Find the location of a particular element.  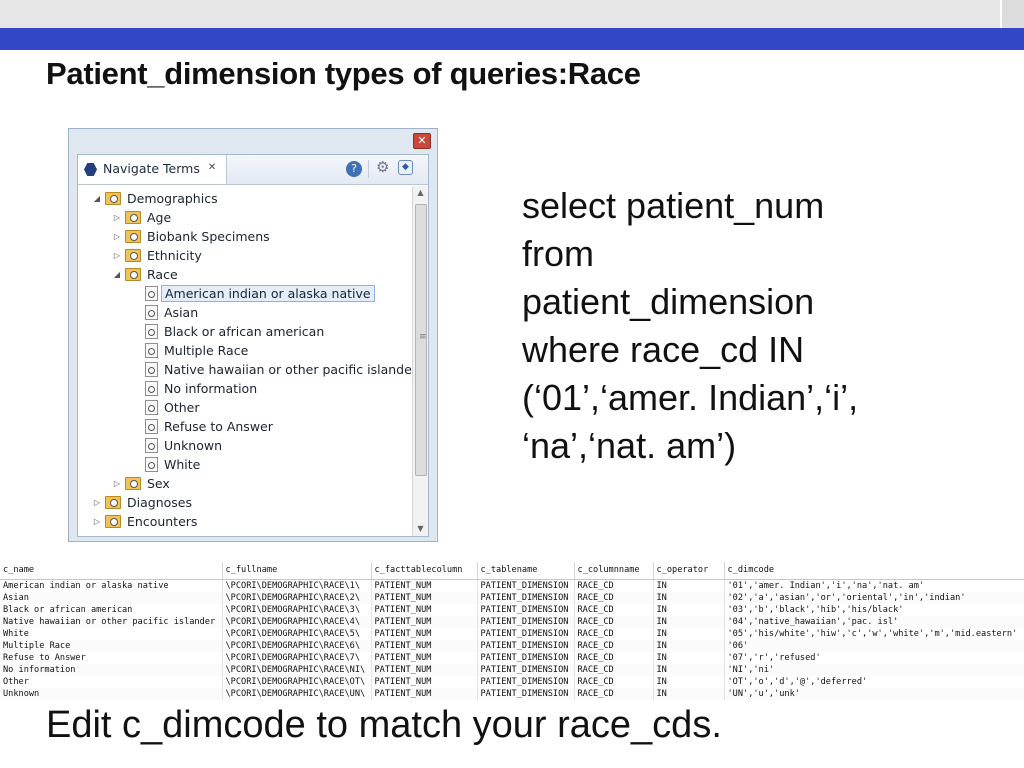

column-header: c_dimcode is located at coordinates (874, 571).